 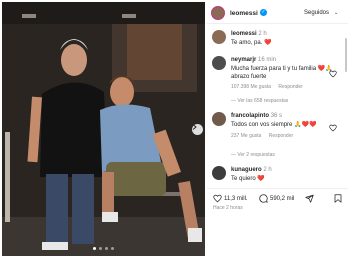 What do you see at coordinates (251, 87) in the screenshot?
I see `comment-likes: 107.398 Me gusta` at bounding box center [251, 87].